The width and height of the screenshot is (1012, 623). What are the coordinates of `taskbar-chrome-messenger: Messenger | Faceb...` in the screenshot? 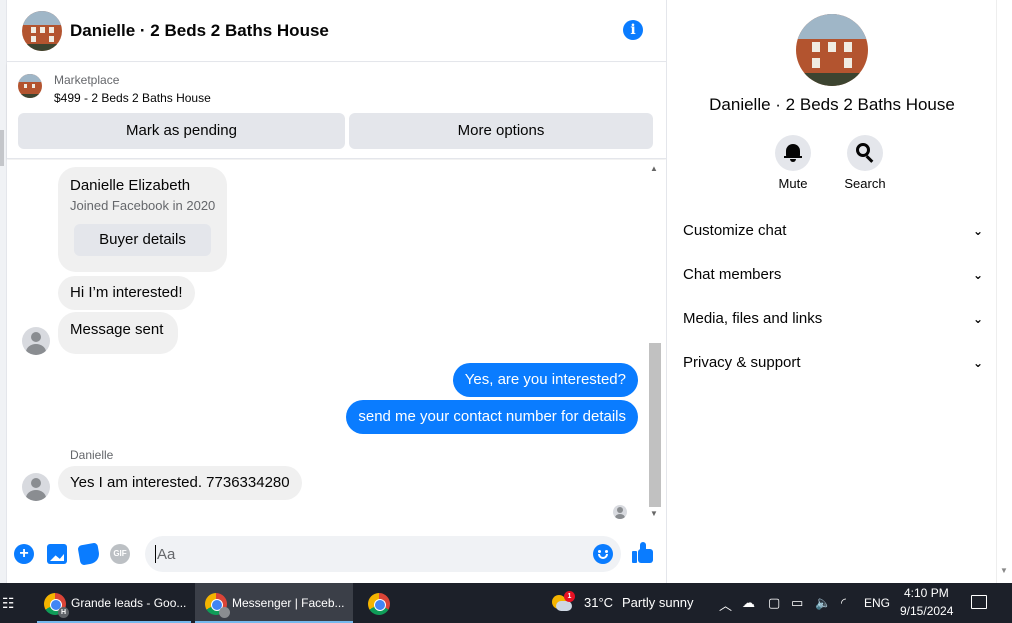 It's located at (274, 603).